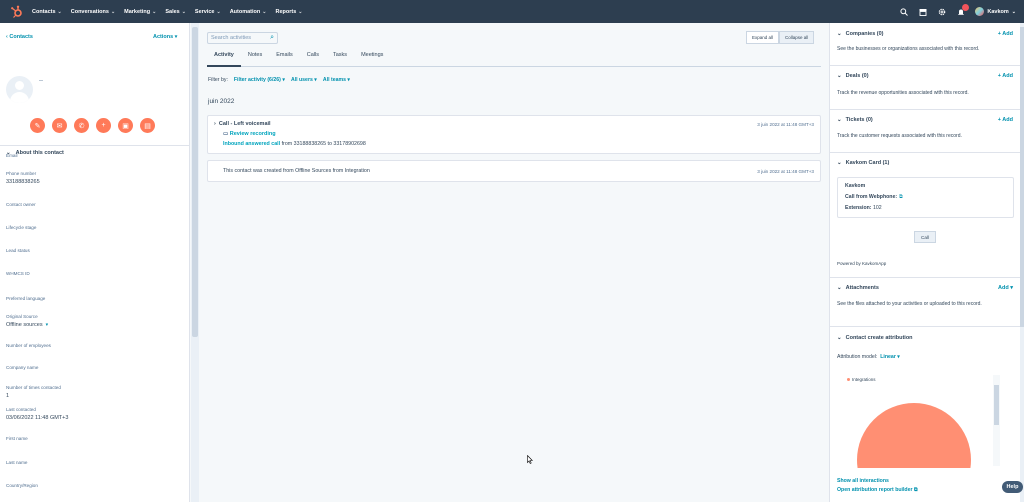 Image resolution: width=1024 pixels, height=502 pixels. I want to click on prop-phone-value: 33188838265, so click(23, 182).